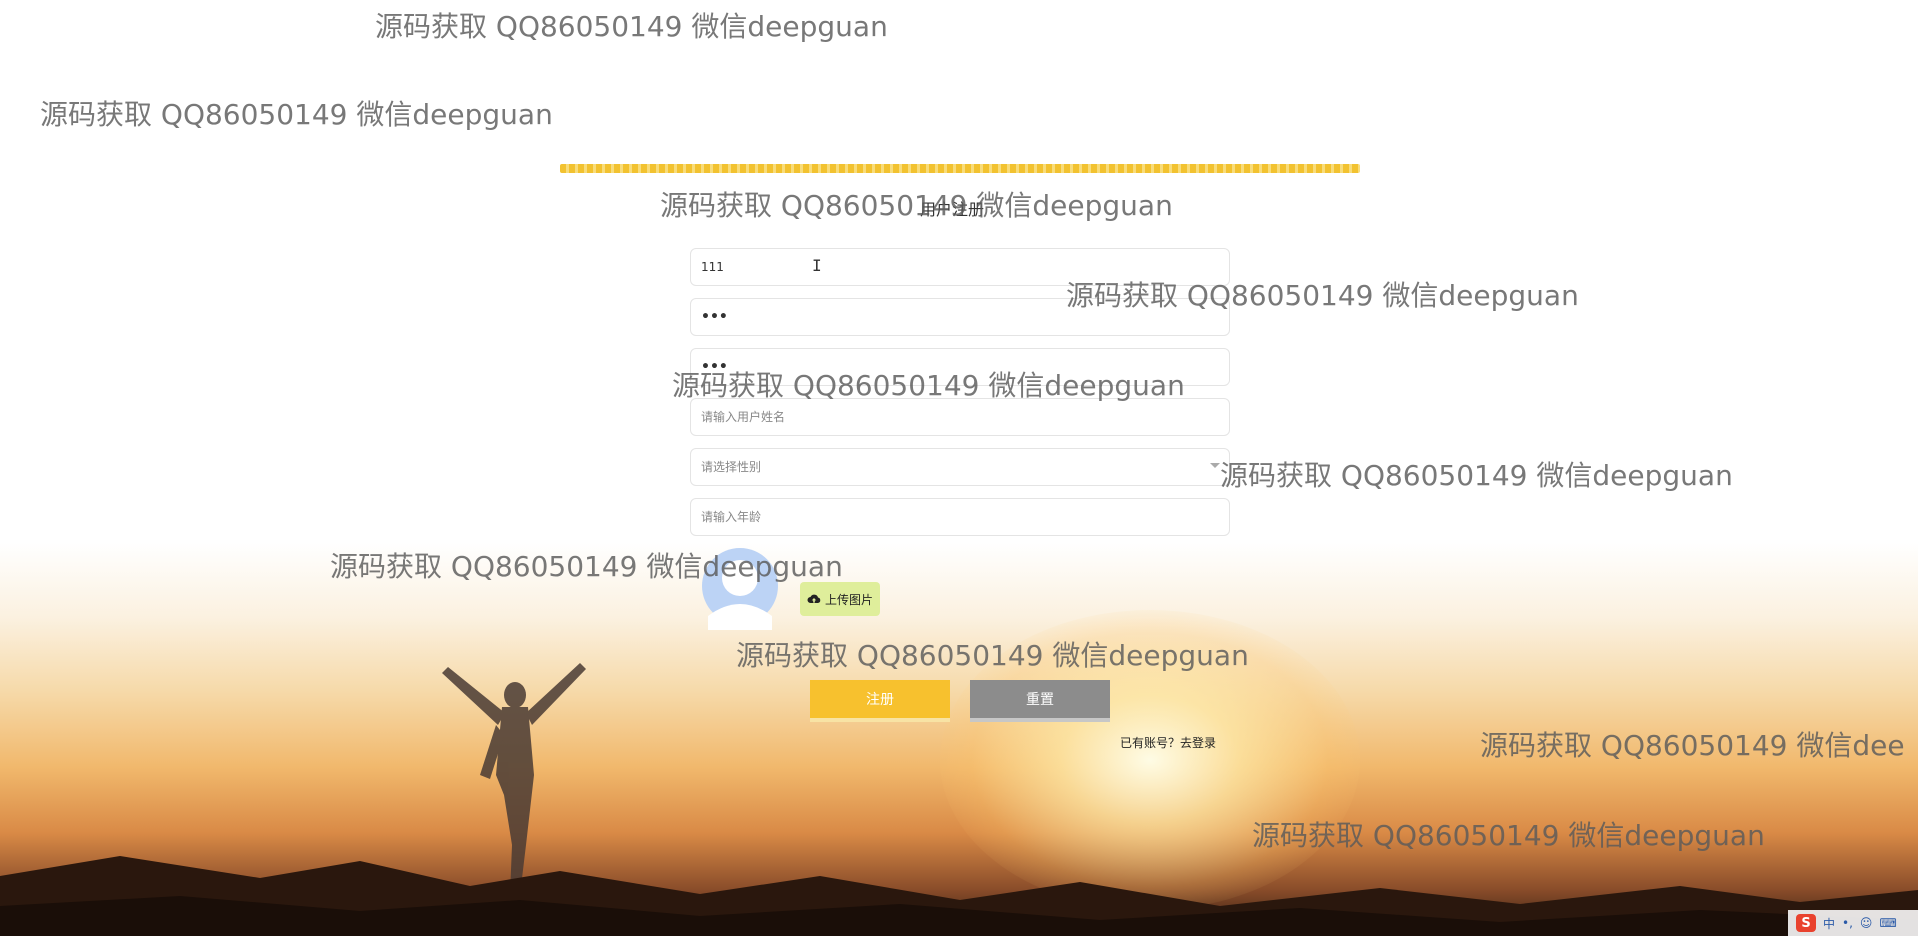 Image resolution: width=1918 pixels, height=936 pixels. Describe the element at coordinates (1806, 923) in the screenshot. I see `sogou-ime-icon: S` at that location.